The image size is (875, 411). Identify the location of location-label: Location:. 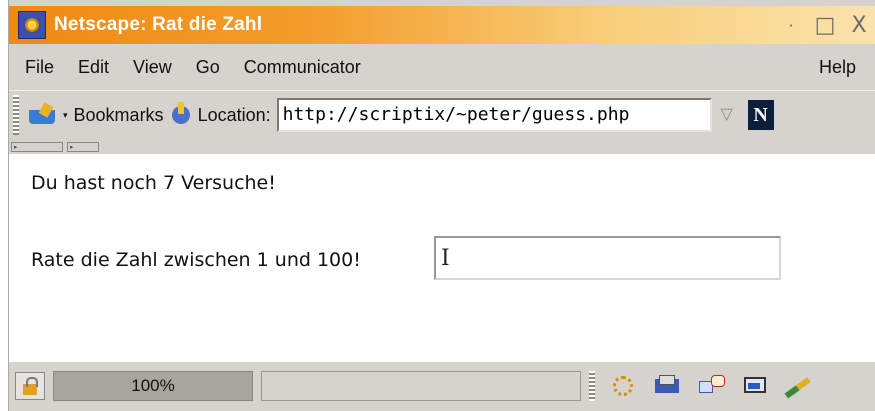
(234, 114).